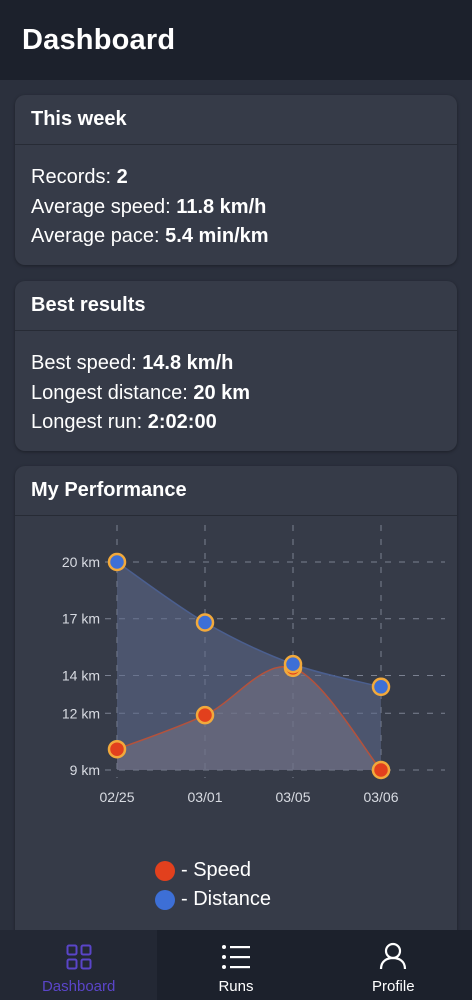 This screenshot has height=1000, width=472. I want to click on average-pace-value: 5.4 min/km, so click(217, 236).